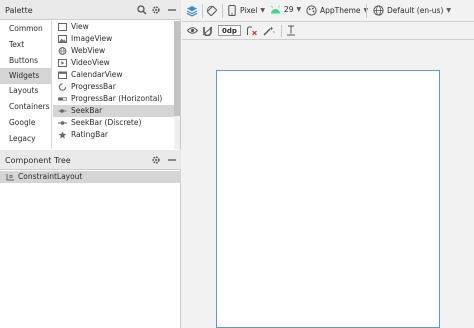 The image size is (474, 328). What do you see at coordinates (90, 10) in the screenshot?
I see `palette-header: Palette` at bounding box center [90, 10].